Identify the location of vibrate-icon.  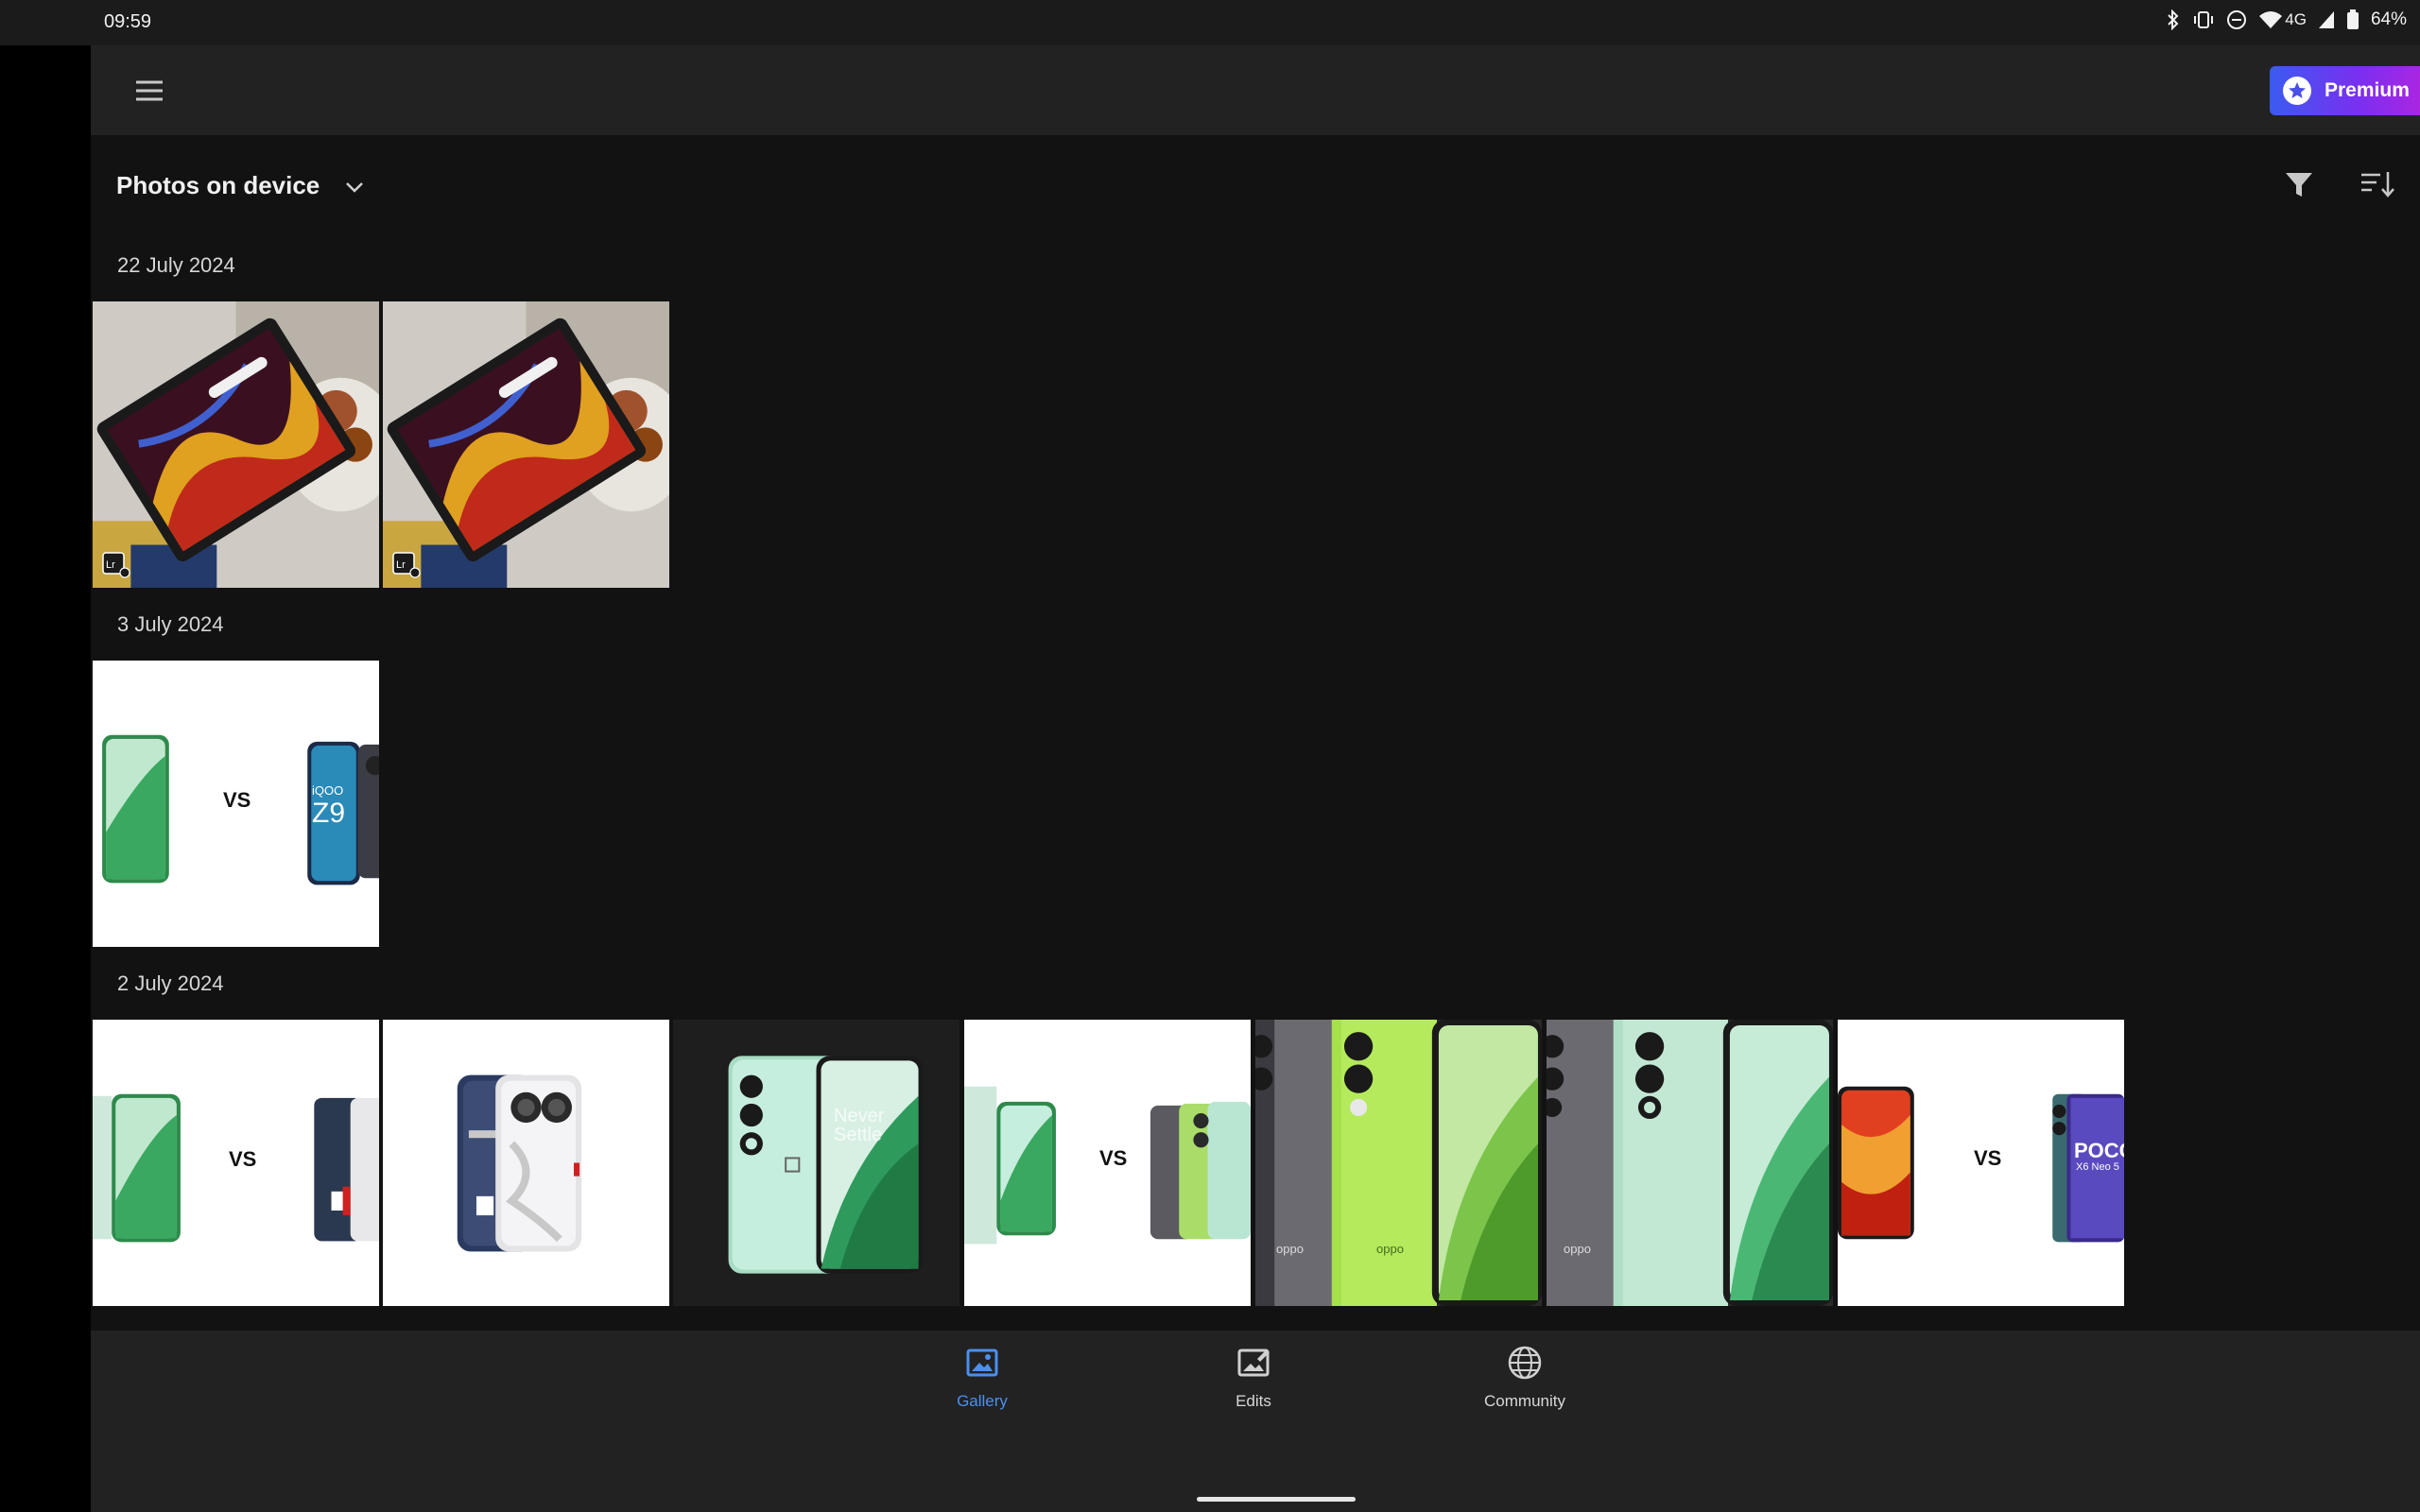
(2203, 19).